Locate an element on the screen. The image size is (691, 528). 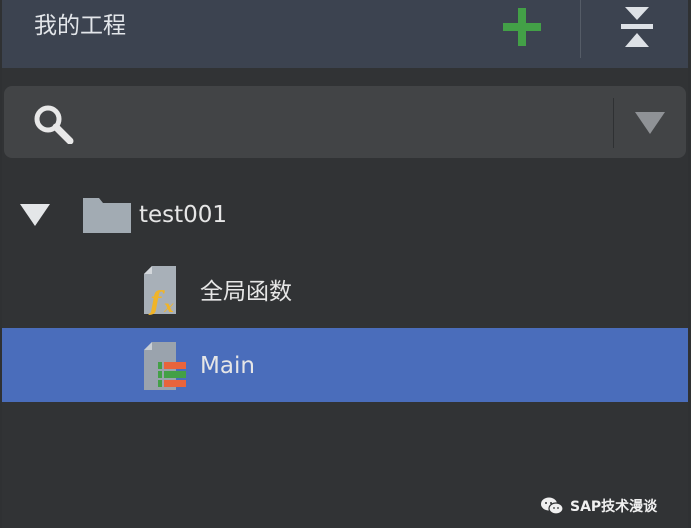
add-button is located at coordinates (522, 27).